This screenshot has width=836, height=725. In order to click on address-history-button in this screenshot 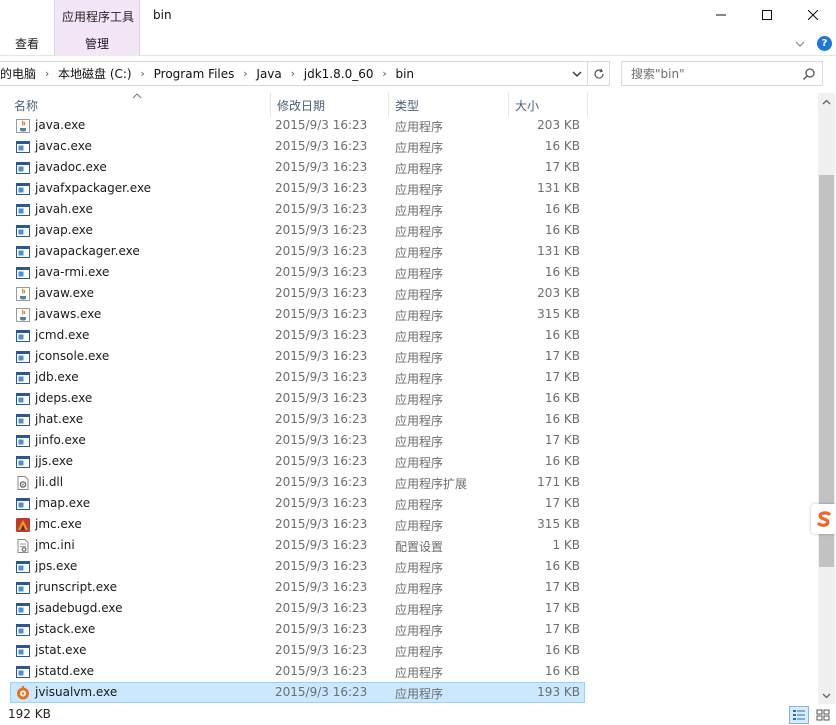, I will do `click(577, 74)`.